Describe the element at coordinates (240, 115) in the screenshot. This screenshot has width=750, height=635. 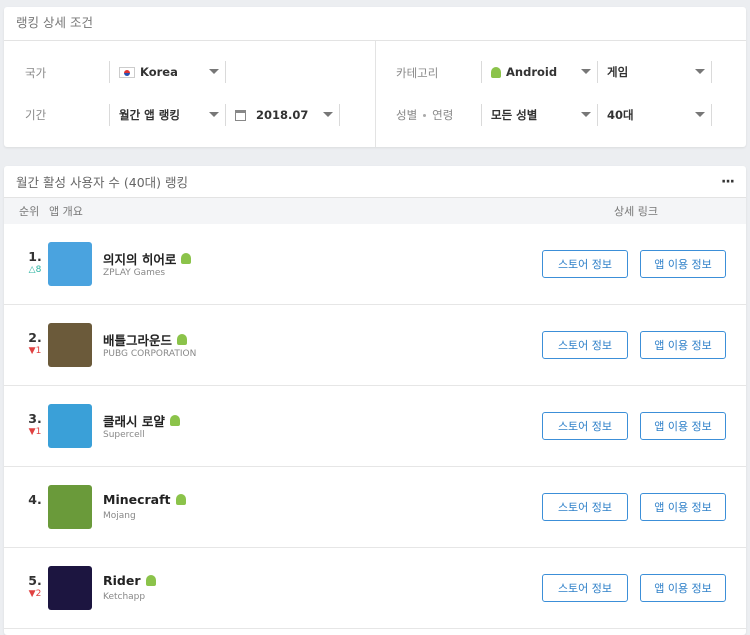
I see `calendar-icon` at that location.